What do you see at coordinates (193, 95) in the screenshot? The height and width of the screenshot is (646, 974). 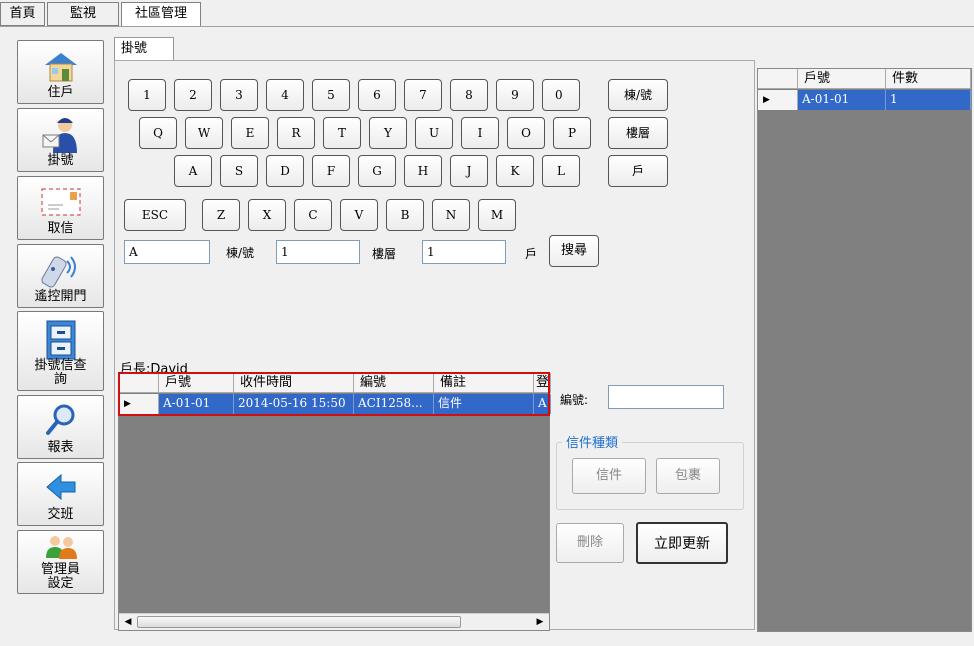 I see `key-2: 2` at bounding box center [193, 95].